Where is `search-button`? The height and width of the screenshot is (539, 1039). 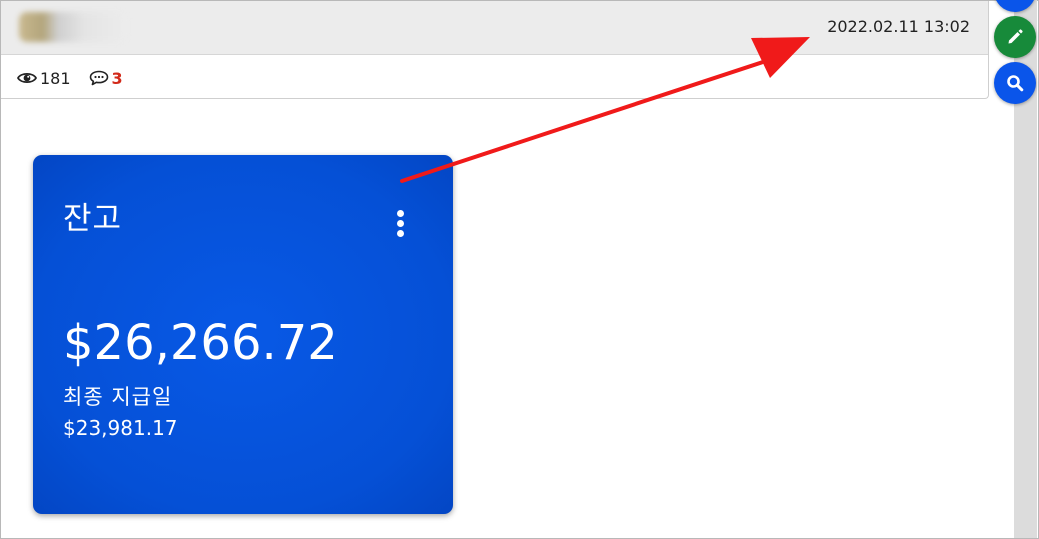 search-button is located at coordinates (1015, 83).